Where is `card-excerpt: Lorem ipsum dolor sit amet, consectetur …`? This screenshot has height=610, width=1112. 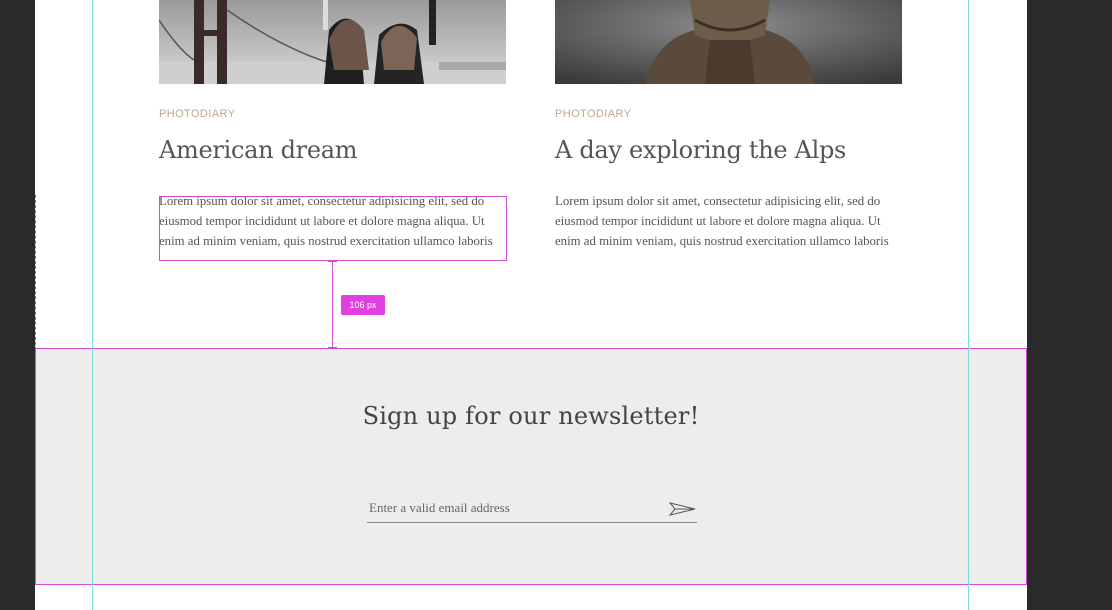 card-excerpt: Lorem ipsum dolor sit amet, consectetur … is located at coordinates (722, 221).